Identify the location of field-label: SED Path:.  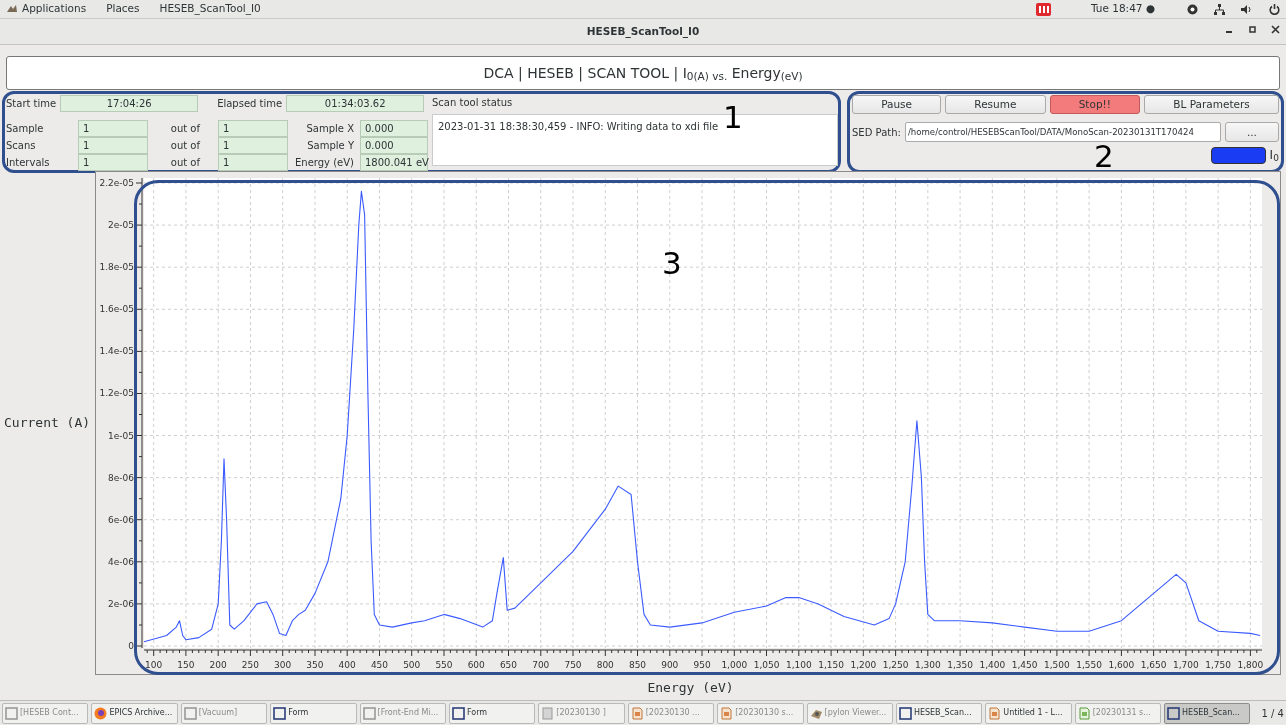
(876, 132).